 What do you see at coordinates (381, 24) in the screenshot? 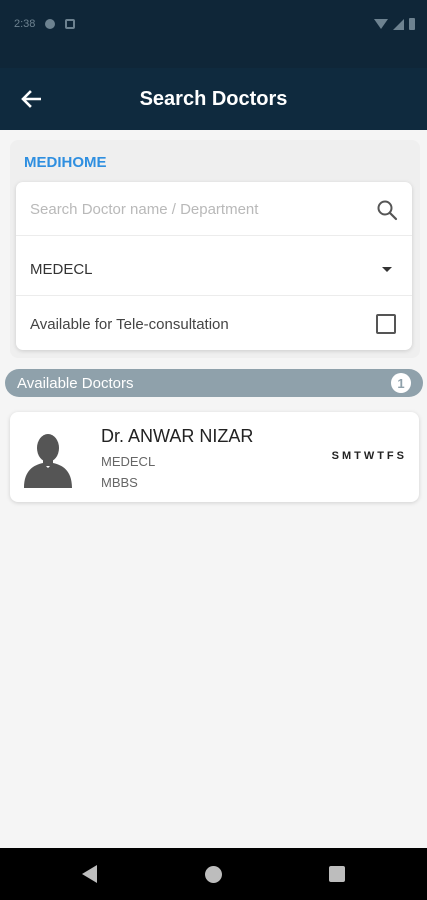
I see `wifi-icon` at bounding box center [381, 24].